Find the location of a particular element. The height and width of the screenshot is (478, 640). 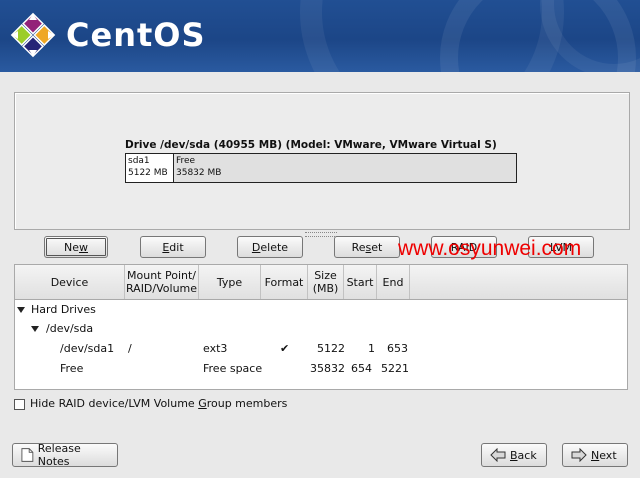

tree-row-dev-sda: /dev/sda is located at coordinates (321, 329).